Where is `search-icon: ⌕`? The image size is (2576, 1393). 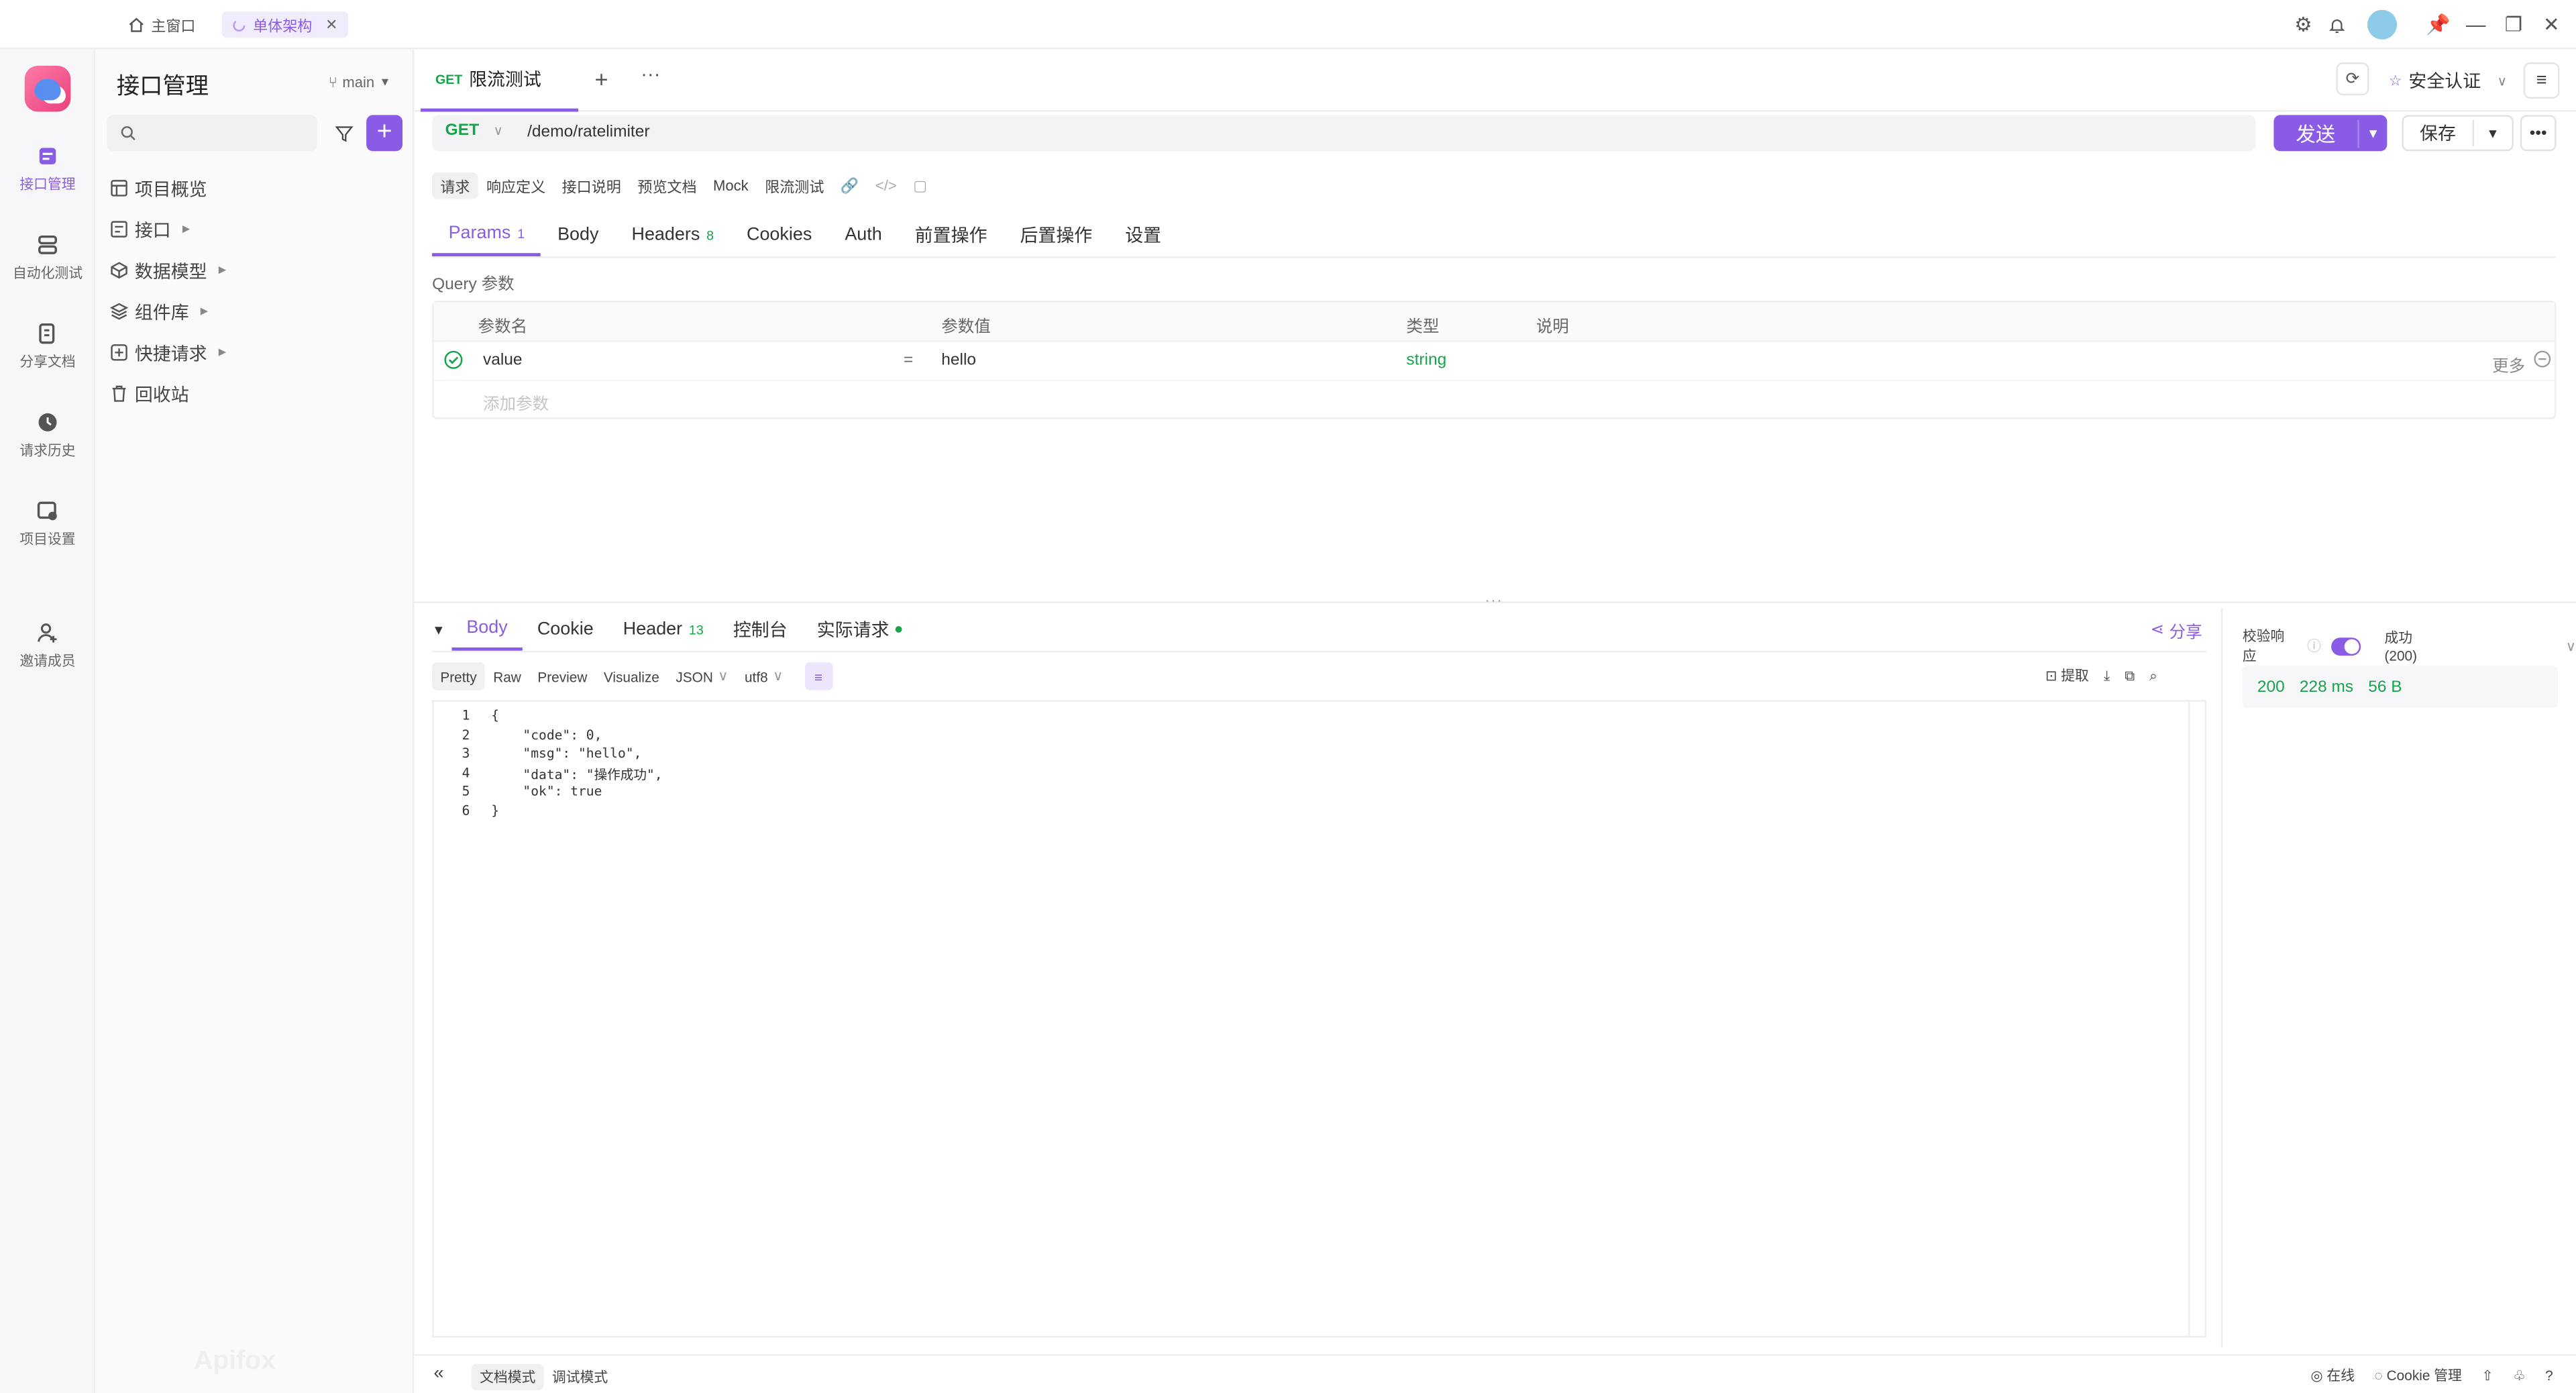
search-icon: ⌕ is located at coordinates (2153, 675).